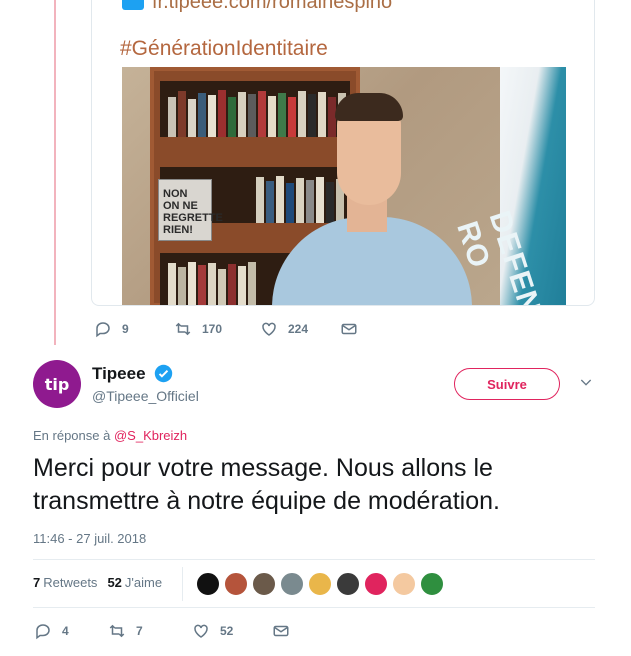 The height and width of the screenshot is (656, 631). I want to click on hashtag: #GénérationIdentitaire, so click(224, 49).